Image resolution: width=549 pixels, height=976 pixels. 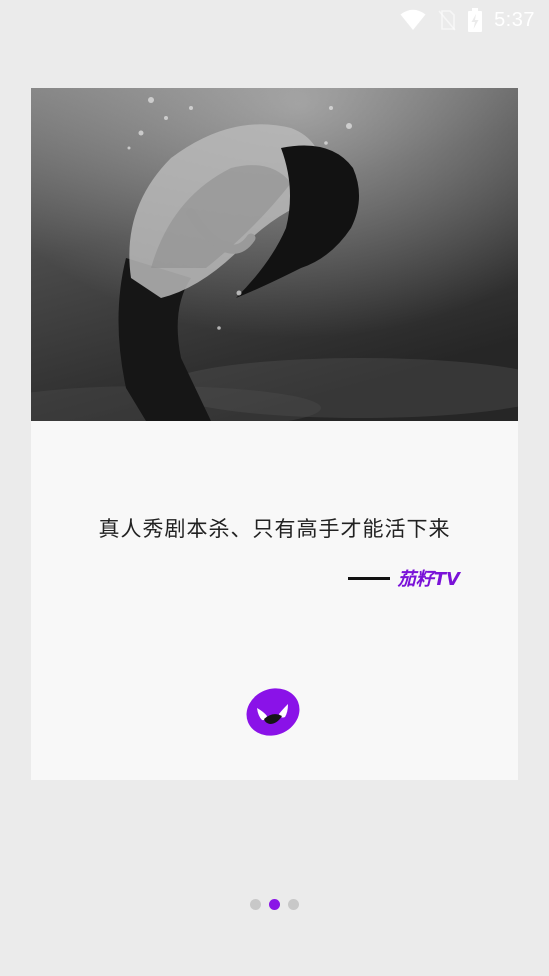 I want to click on status-time: 5:37, so click(x=514, y=19).